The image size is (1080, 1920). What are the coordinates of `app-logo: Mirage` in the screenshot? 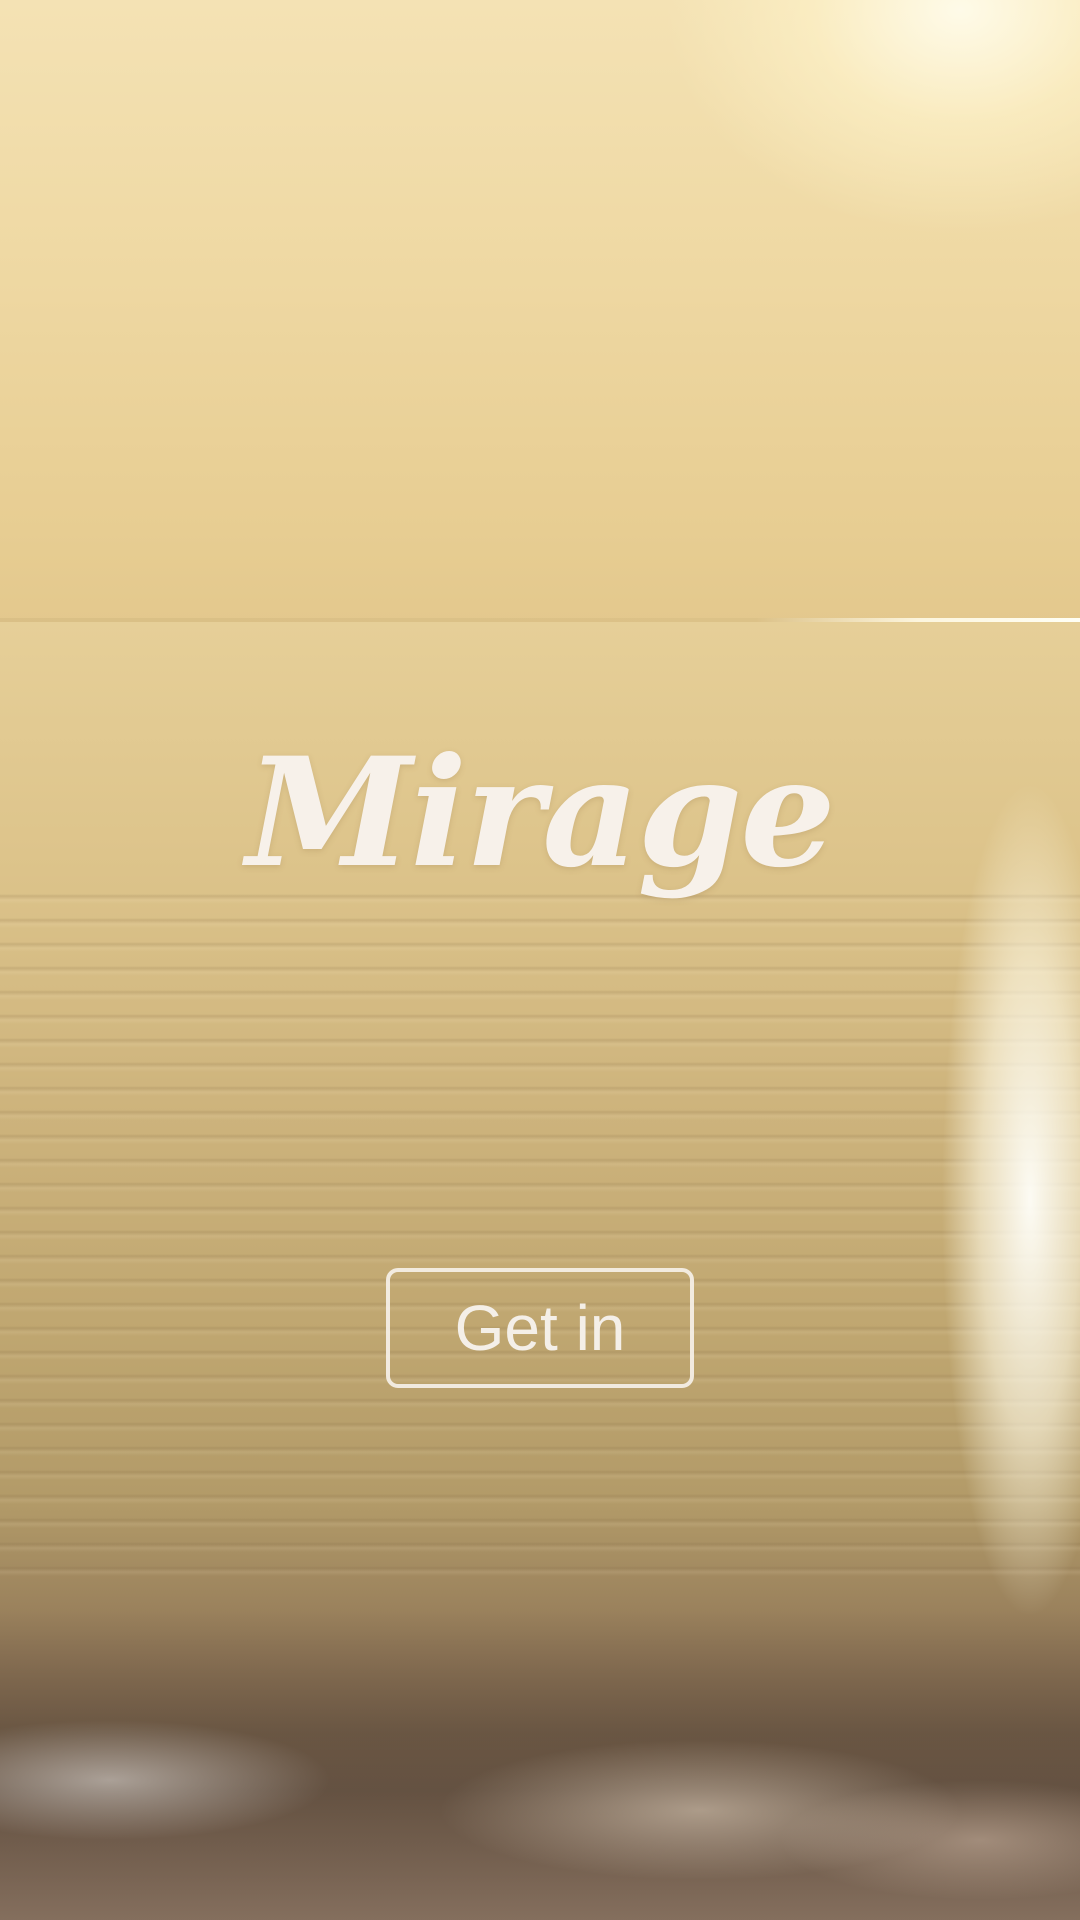 It's located at (541, 813).